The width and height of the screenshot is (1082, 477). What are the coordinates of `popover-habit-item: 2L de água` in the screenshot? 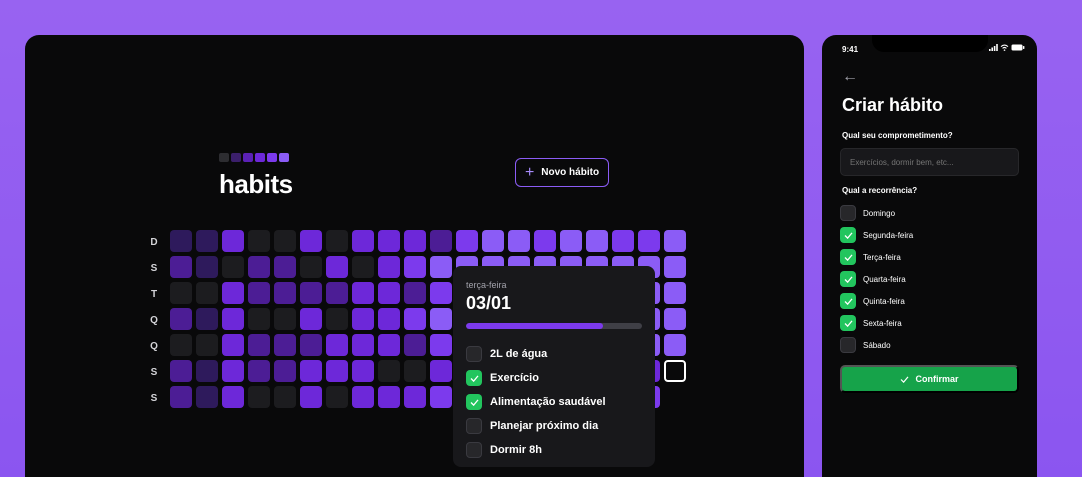 It's located at (554, 354).